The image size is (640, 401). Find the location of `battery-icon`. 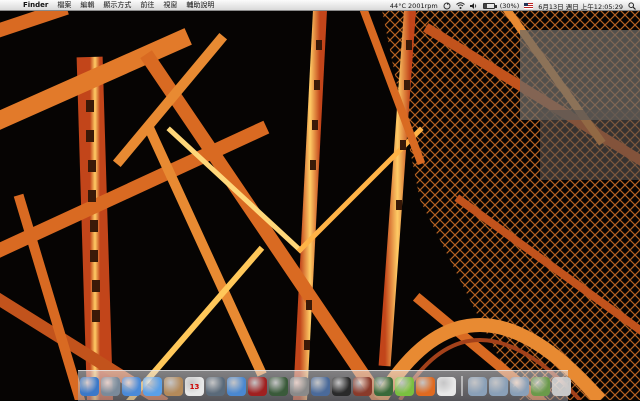

battery-icon is located at coordinates (489, 5).